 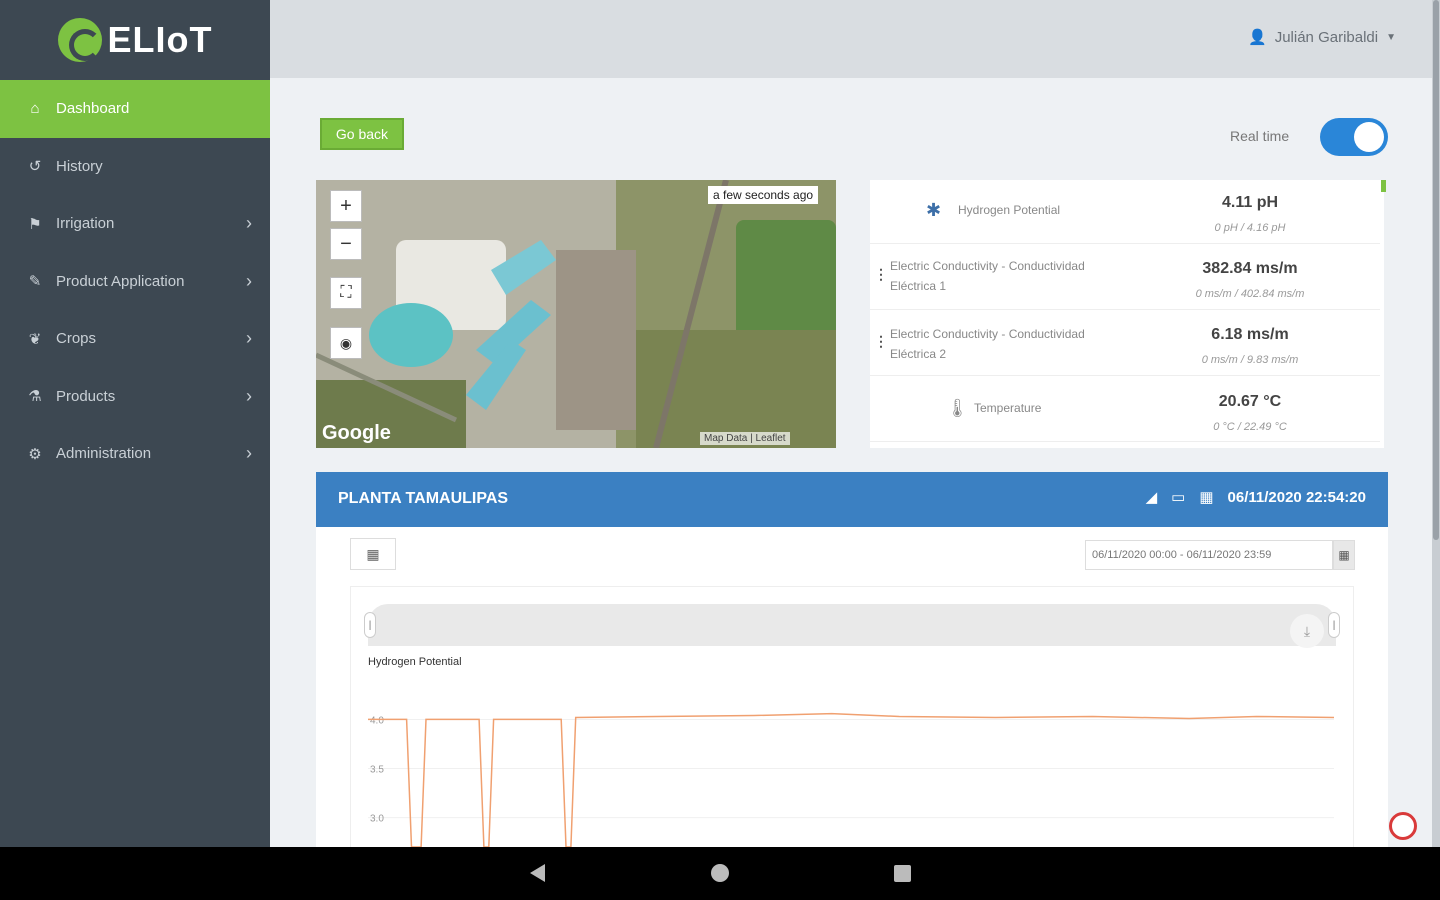 What do you see at coordinates (135, 397) in the screenshot?
I see `sidebar-item-products: ⚗ Products ›` at bounding box center [135, 397].